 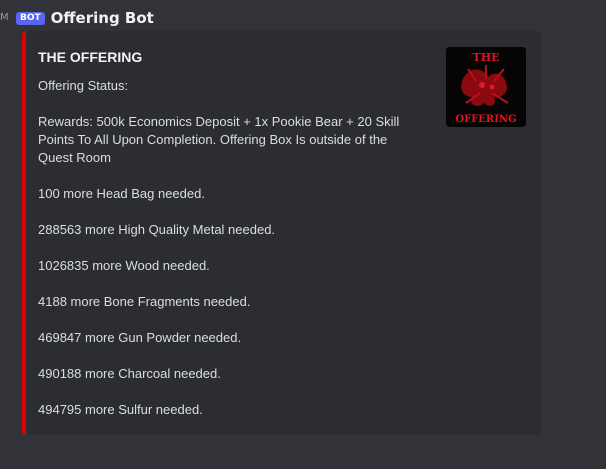 I want to click on requirement-line: 4188 more Bone Fragments needed., so click(x=144, y=301).